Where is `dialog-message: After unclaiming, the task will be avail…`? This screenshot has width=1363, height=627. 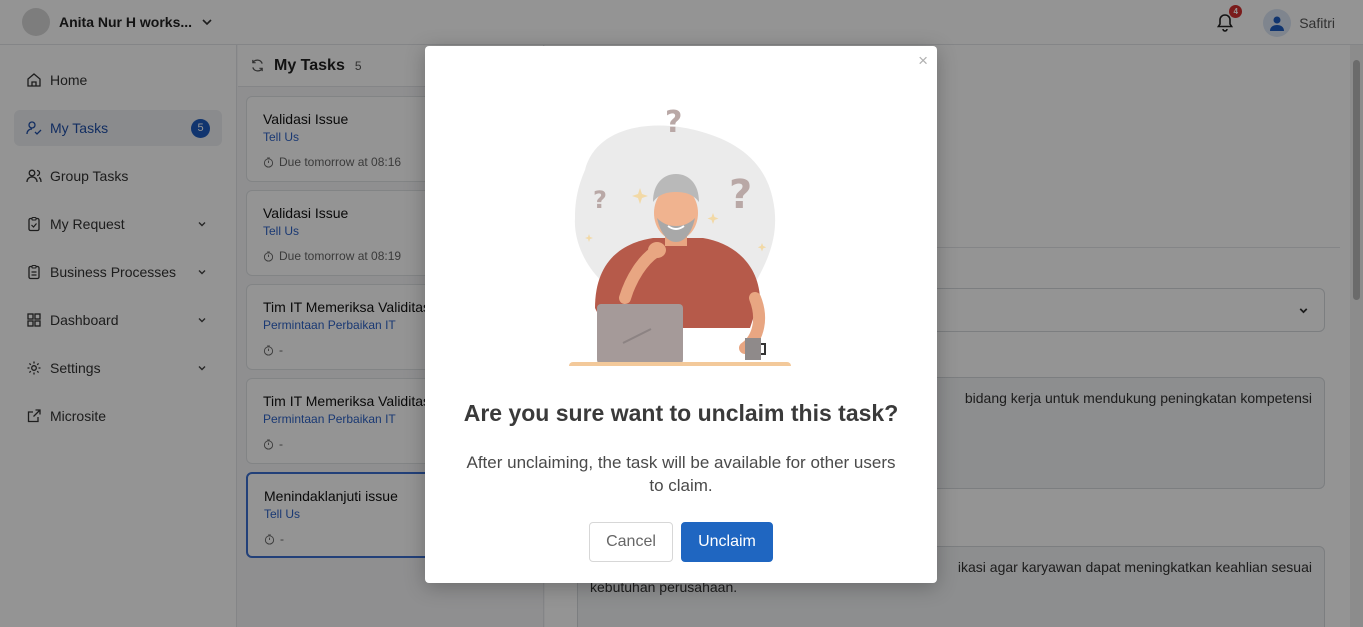
dialog-message: After unclaiming, the task will be avail… is located at coordinates (681, 474).